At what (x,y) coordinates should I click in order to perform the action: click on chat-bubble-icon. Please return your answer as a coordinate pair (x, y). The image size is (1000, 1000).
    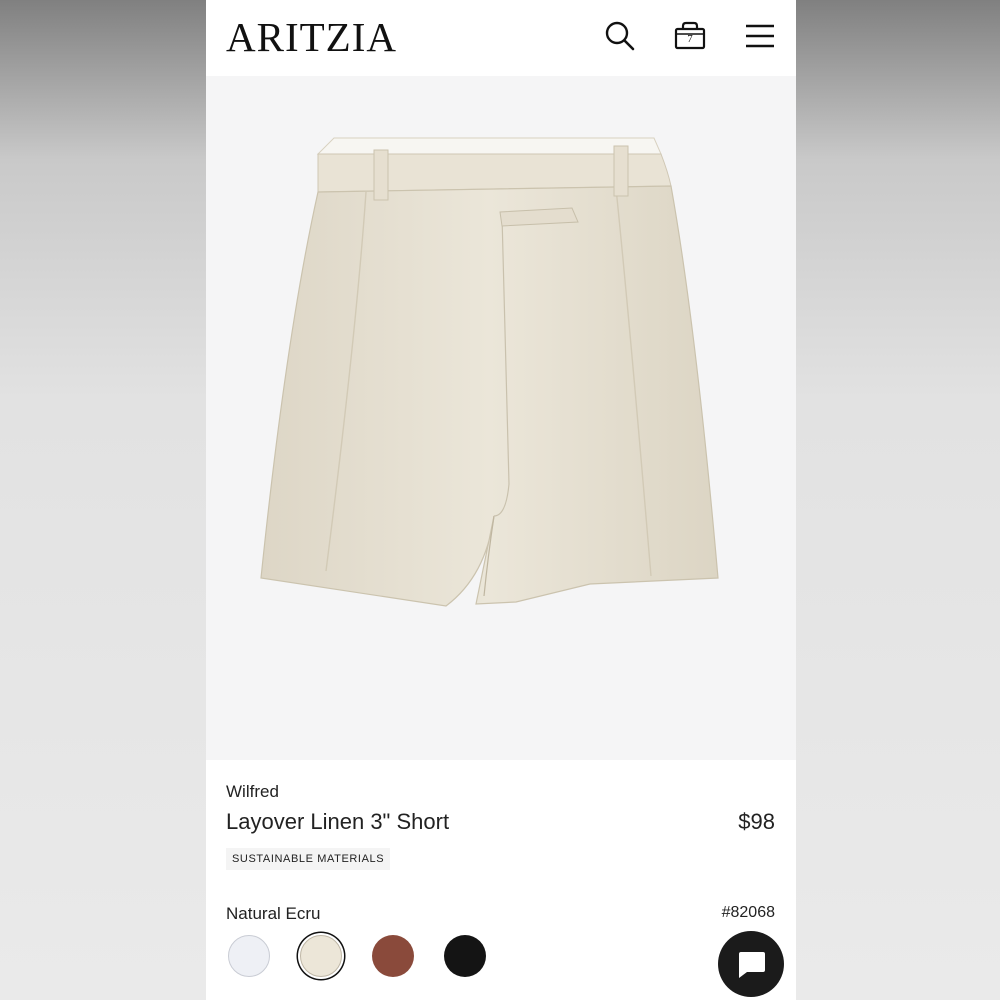
    Looking at the image, I should click on (752, 965).